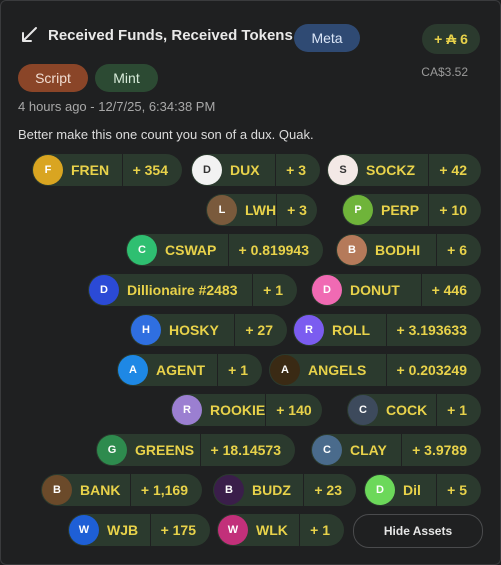 The height and width of the screenshot is (565, 501). What do you see at coordinates (126, 78) in the screenshot?
I see `mint-tag: Mint` at bounding box center [126, 78].